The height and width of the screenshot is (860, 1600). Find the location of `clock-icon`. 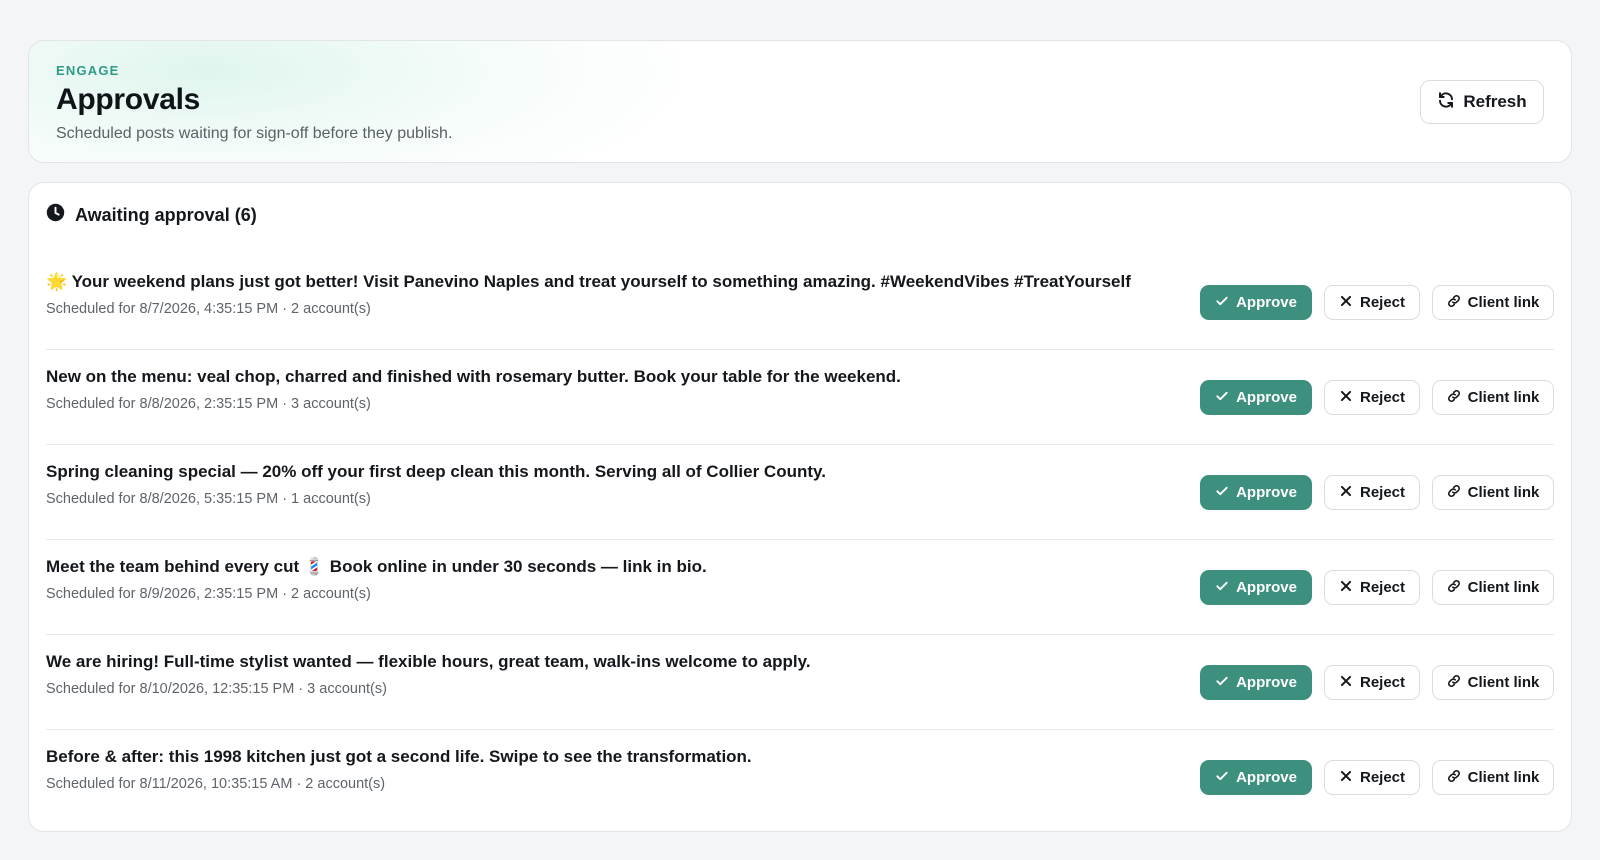

clock-icon is located at coordinates (55, 215).